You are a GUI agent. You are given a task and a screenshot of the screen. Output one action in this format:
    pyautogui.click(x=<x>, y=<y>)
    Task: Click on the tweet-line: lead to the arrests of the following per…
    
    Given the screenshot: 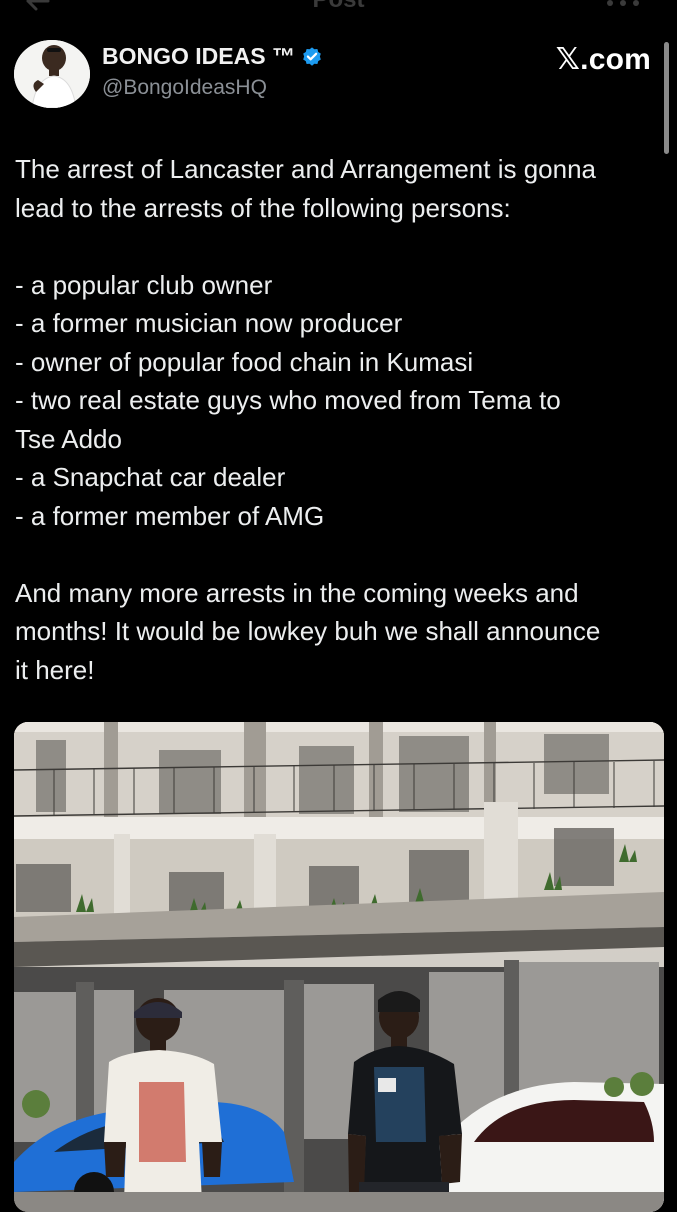 What is the action you would take?
    pyautogui.click(x=263, y=207)
    